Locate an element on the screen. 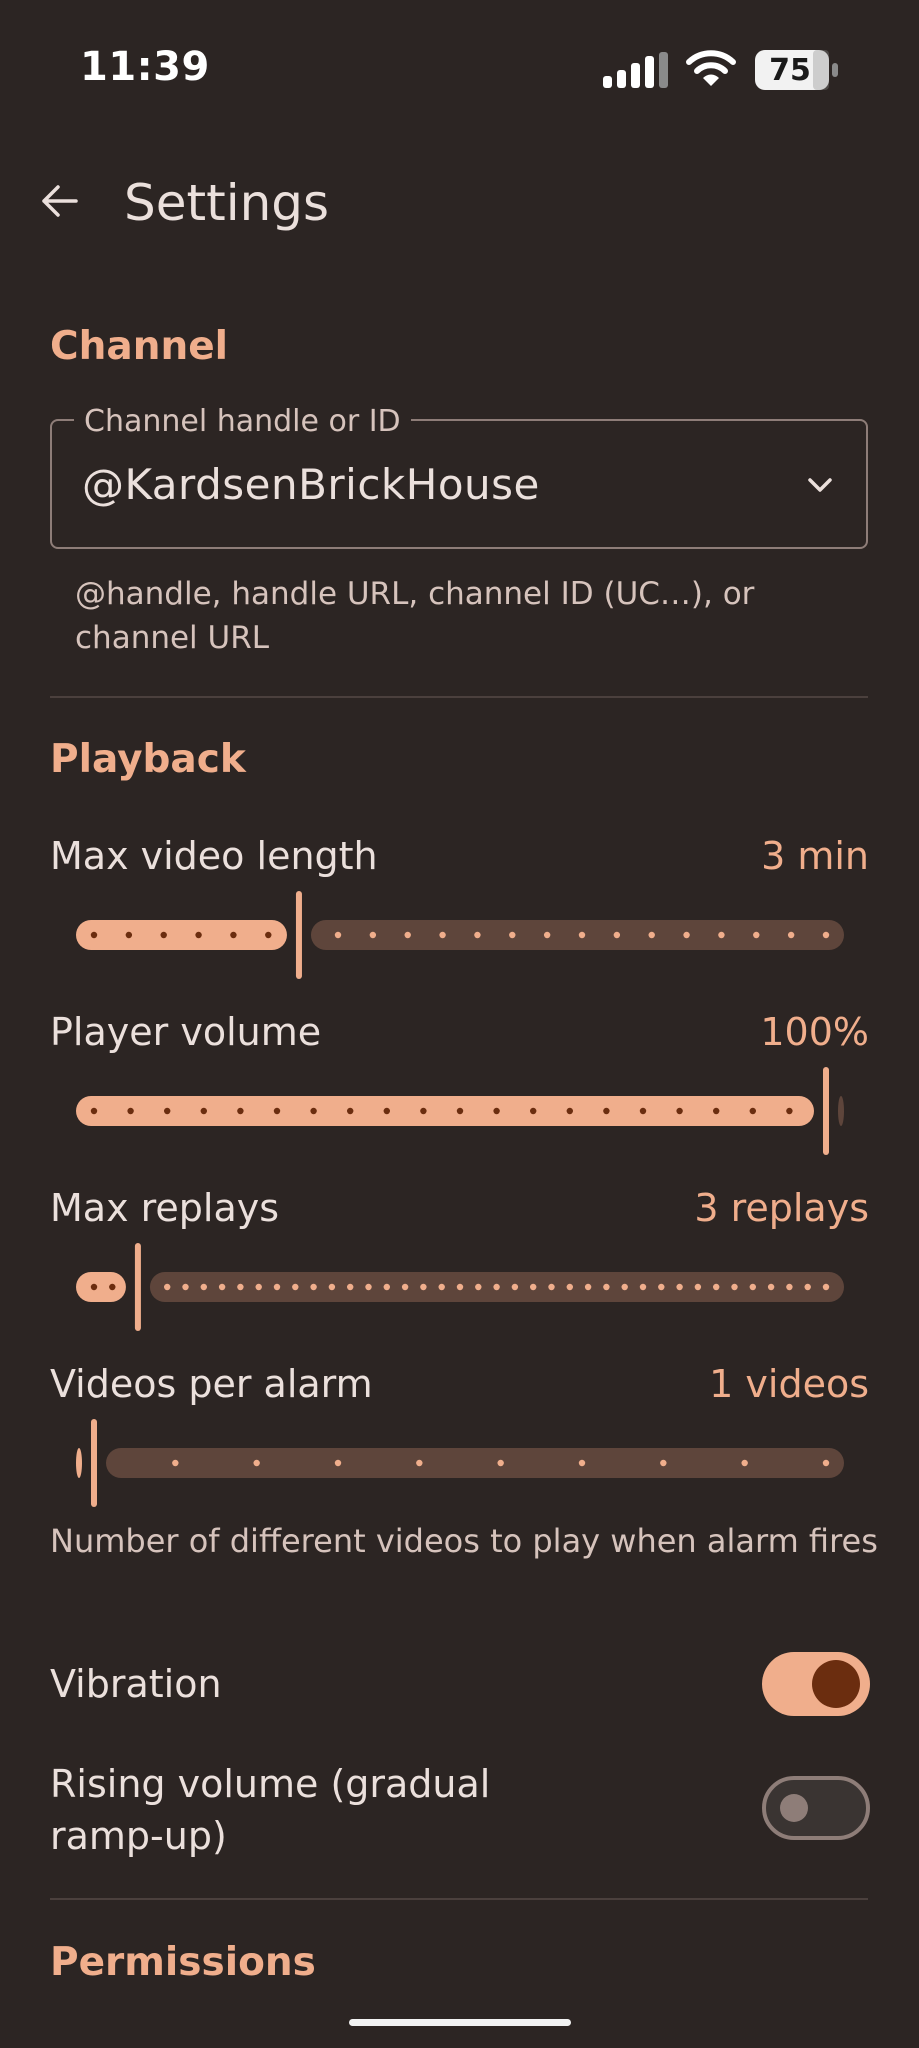  channel-field-label: Channel handle or ID is located at coordinates (242, 421).